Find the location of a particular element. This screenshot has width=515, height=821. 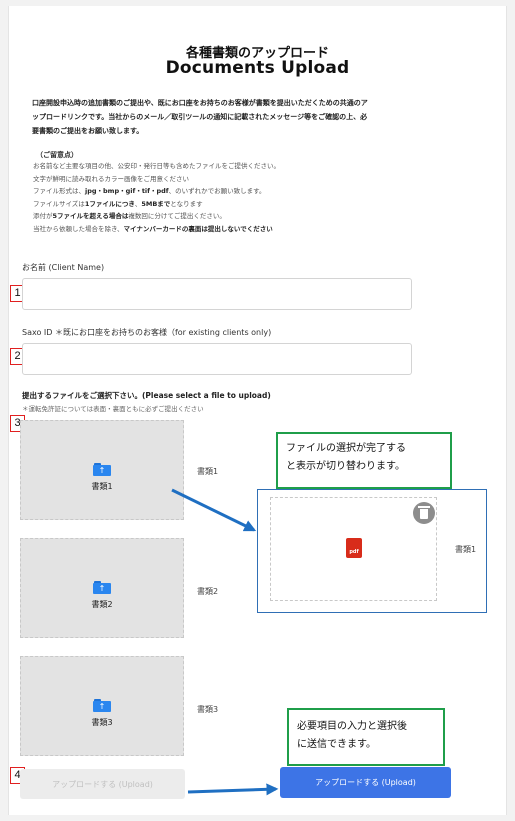

annotation-arrows is located at coordinates (225, 642).